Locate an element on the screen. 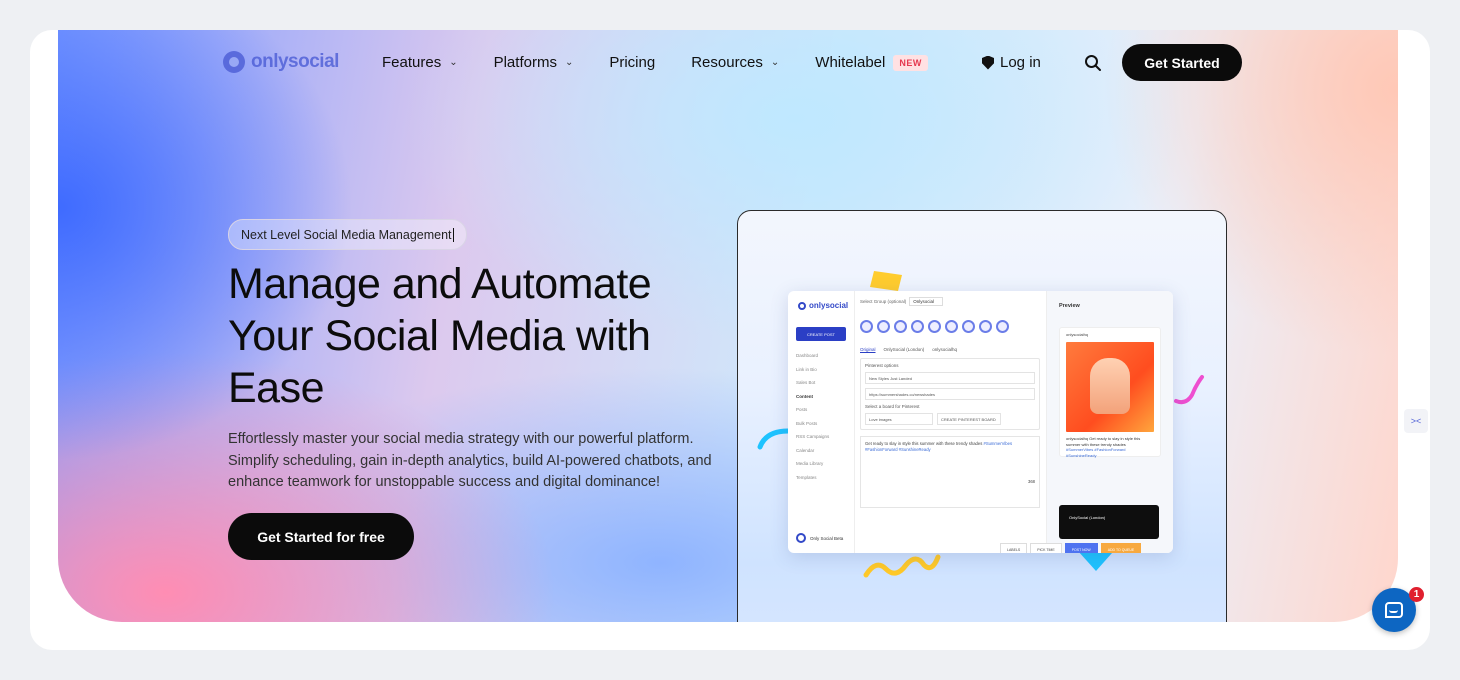 This screenshot has height=680, width=1460. get-started-button: Get Started is located at coordinates (1182, 62).